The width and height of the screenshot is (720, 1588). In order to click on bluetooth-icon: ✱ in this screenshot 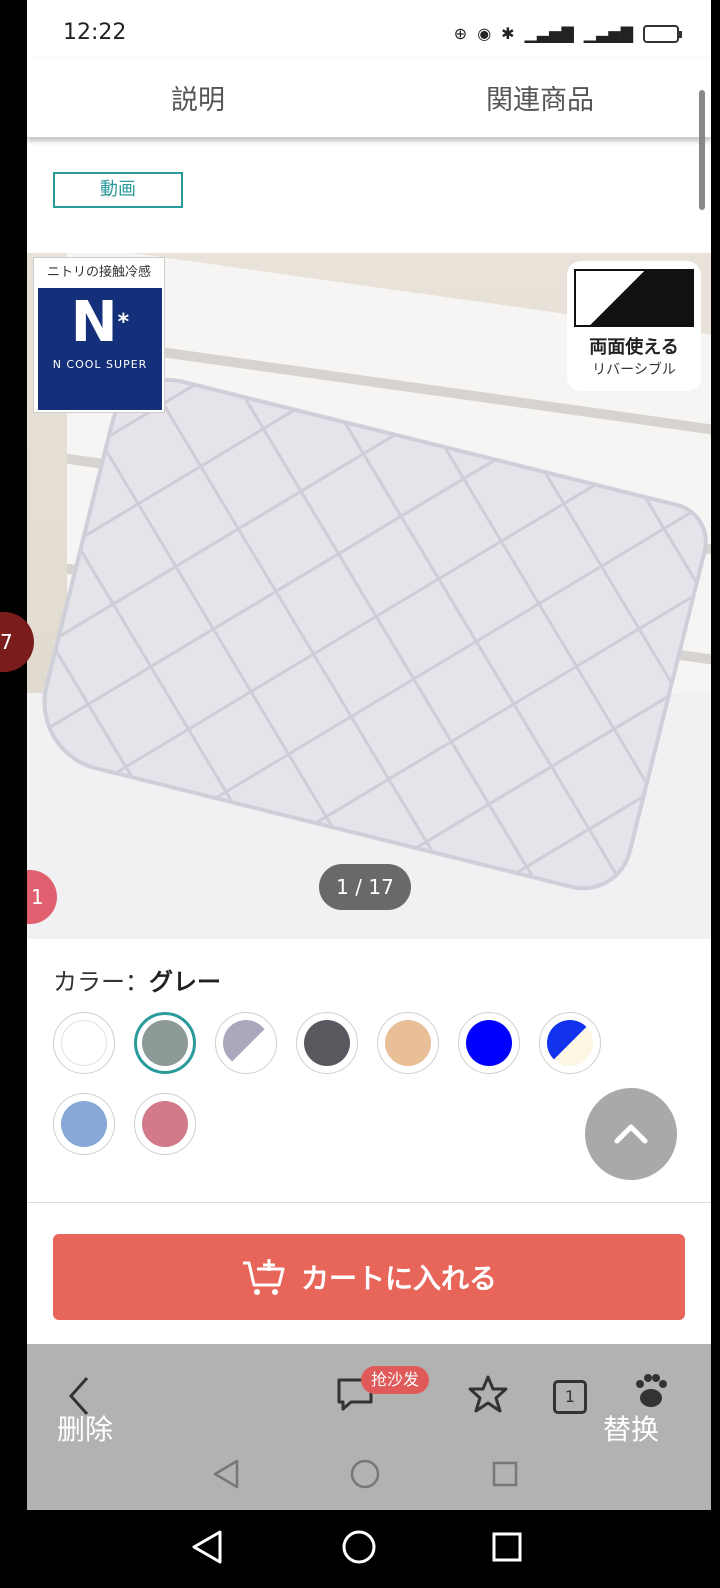, I will do `click(508, 33)`.